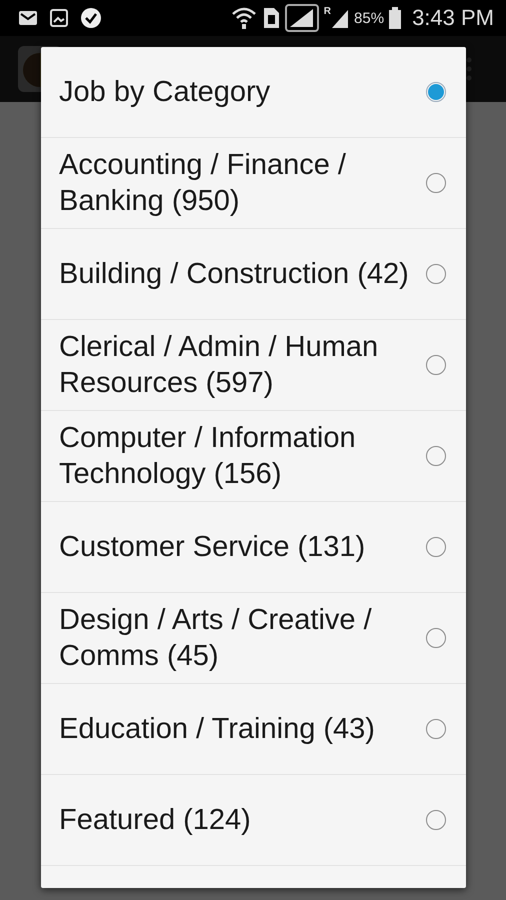 Image resolution: width=506 pixels, height=900 pixels. What do you see at coordinates (219, 365) in the screenshot?
I see `option-label: Clerical / Admin / Human Resources (597)` at bounding box center [219, 365].